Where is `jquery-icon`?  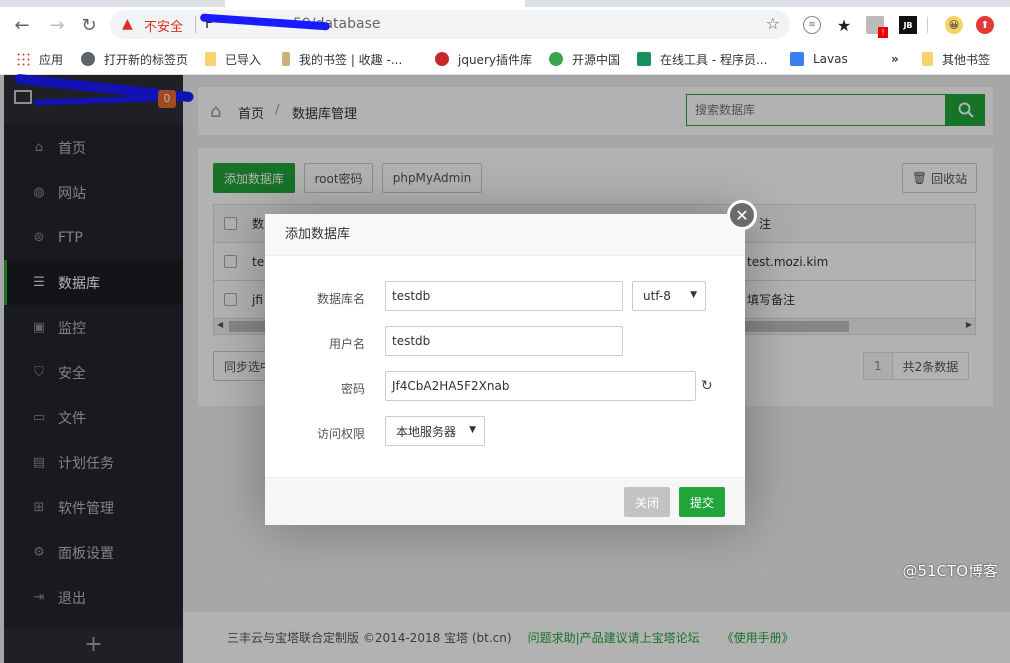 jquery-icon is located at coordinates (442, 59).